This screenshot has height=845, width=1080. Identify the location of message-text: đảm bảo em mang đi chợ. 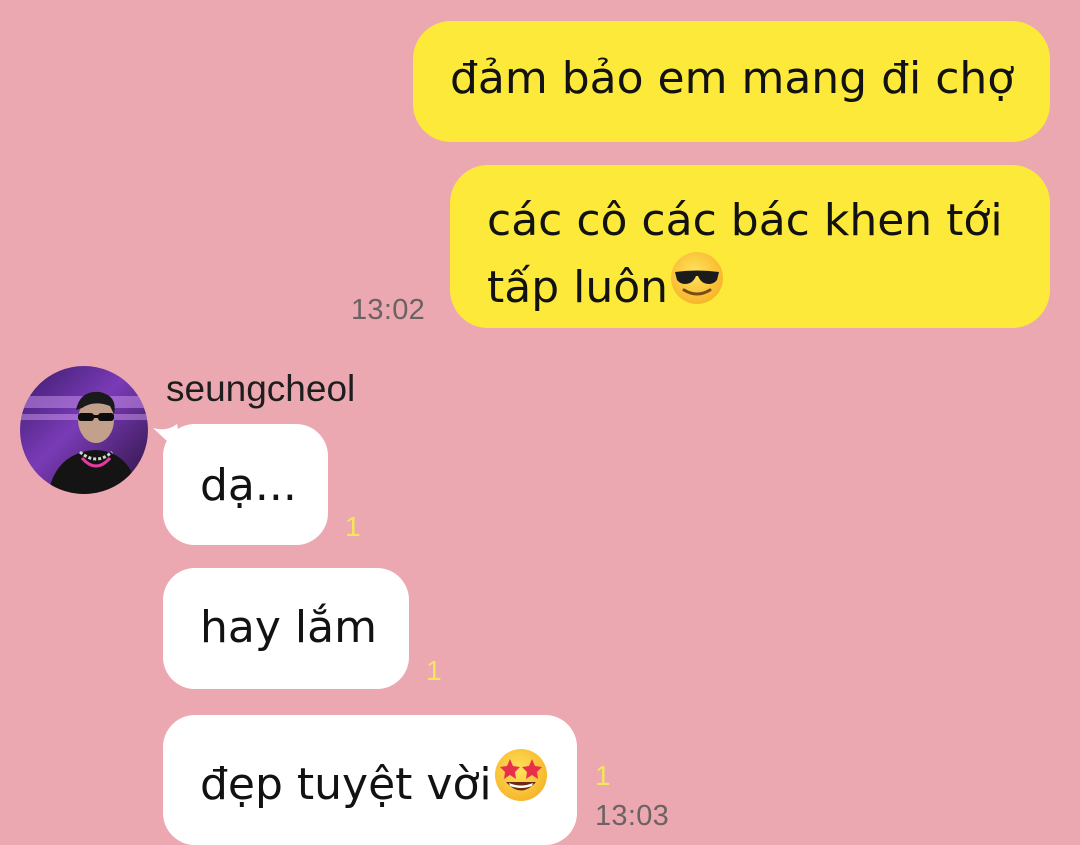
(732, 78).